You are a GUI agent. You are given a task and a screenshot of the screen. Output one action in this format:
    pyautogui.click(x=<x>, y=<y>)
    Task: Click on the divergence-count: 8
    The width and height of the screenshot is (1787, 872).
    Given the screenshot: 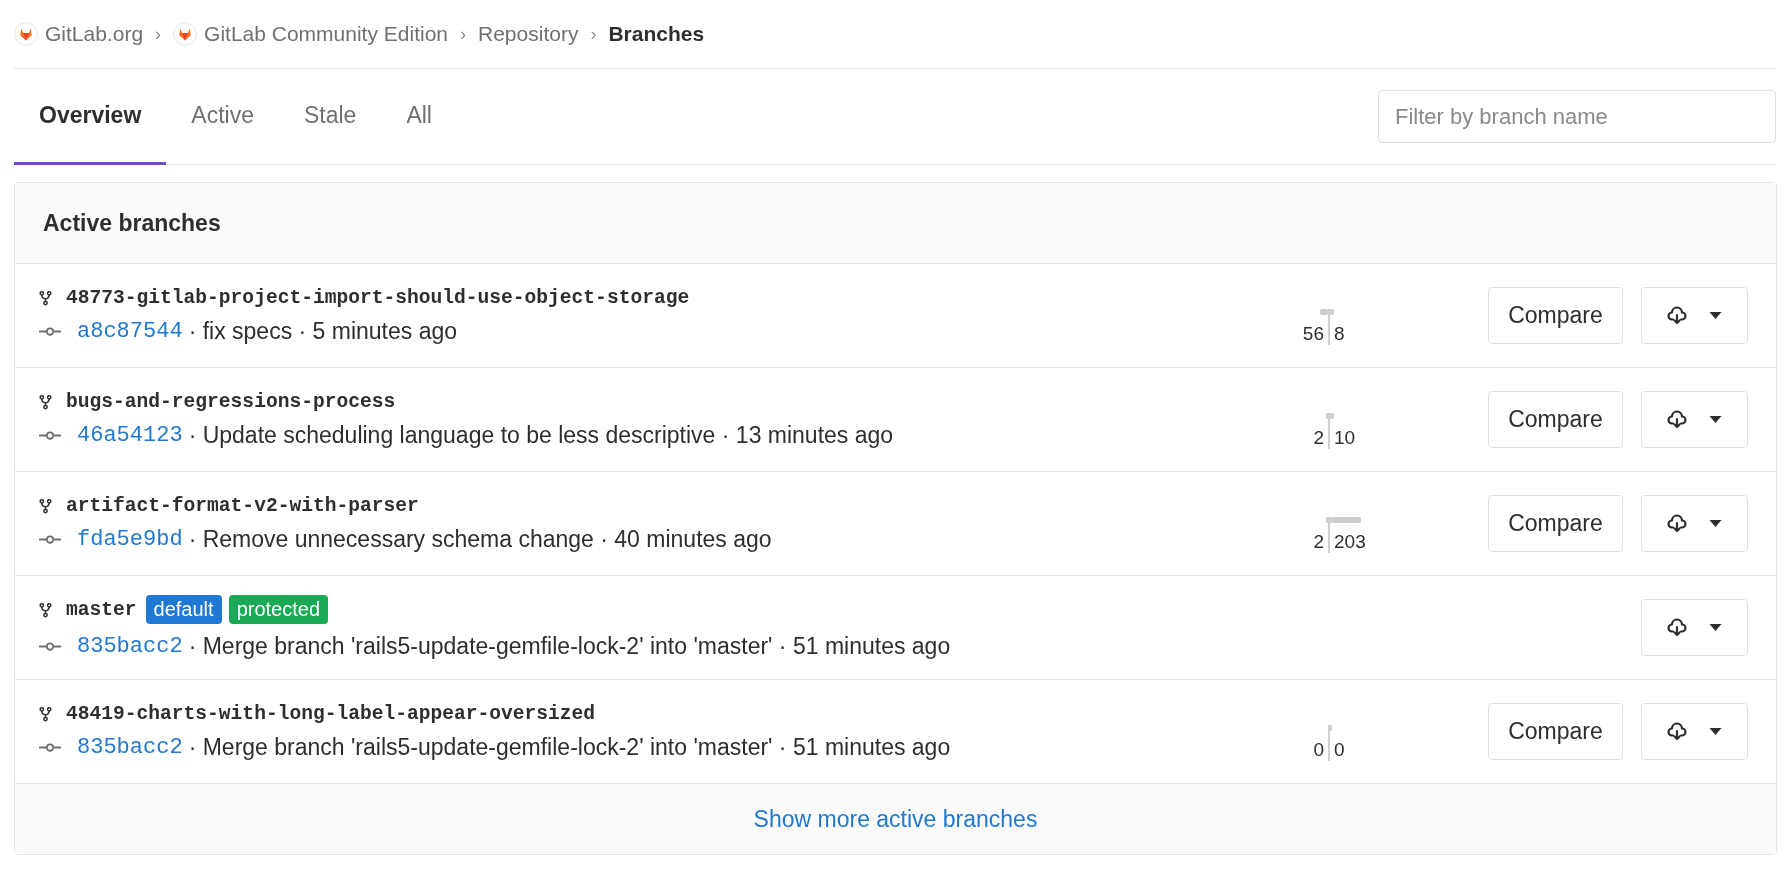 What is the action you would take?
    pyautogui.click(x=1339, y=333)
    